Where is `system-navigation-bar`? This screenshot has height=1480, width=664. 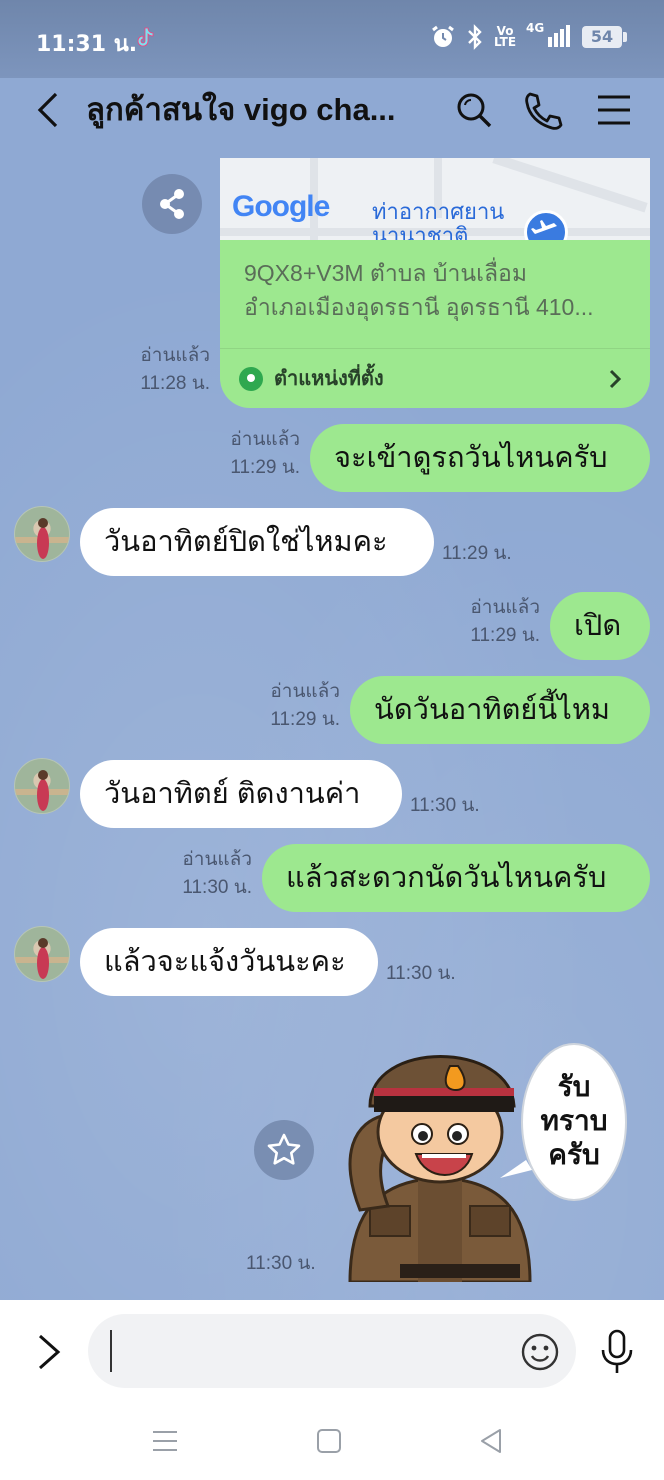
system-navigation-bar is located at coordinates (332, 1442).